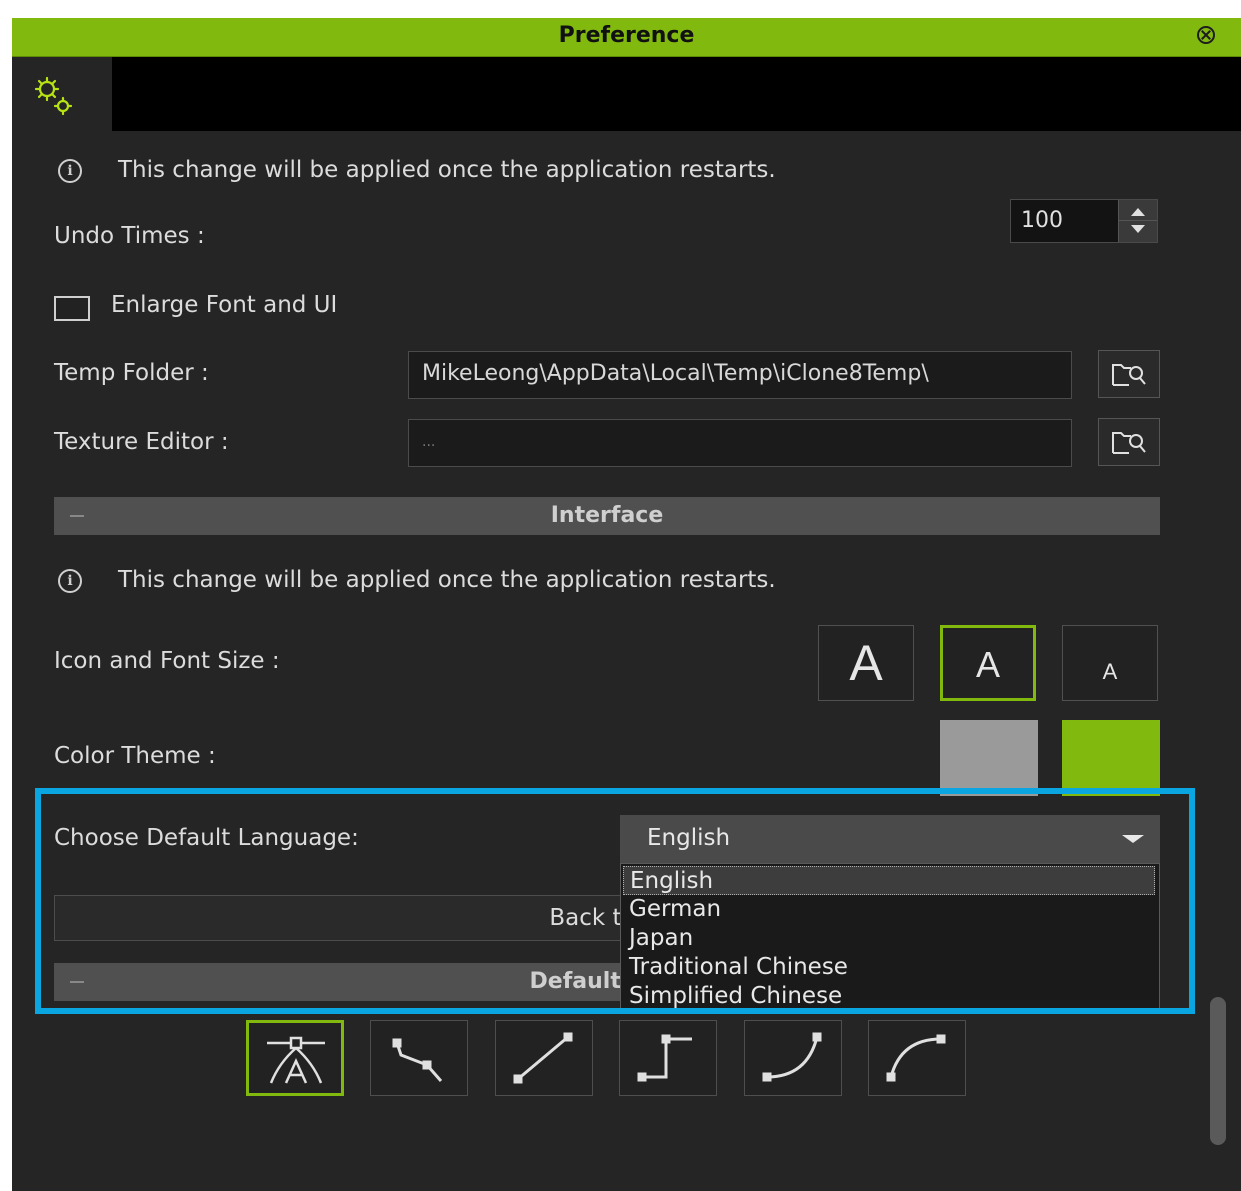 The height and width of the screenshot is (1191, 1241). What do you see at coordinates (129, 236) in the screenshot?
I see `undo-times-label: Undo Times :` at bounding box center [129, 236].